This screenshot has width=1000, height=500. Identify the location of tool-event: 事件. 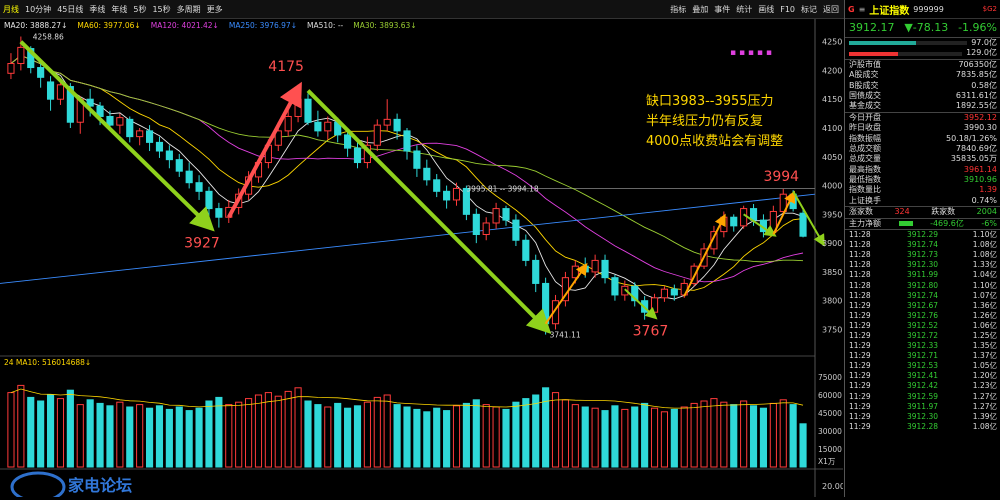
(722, 9).